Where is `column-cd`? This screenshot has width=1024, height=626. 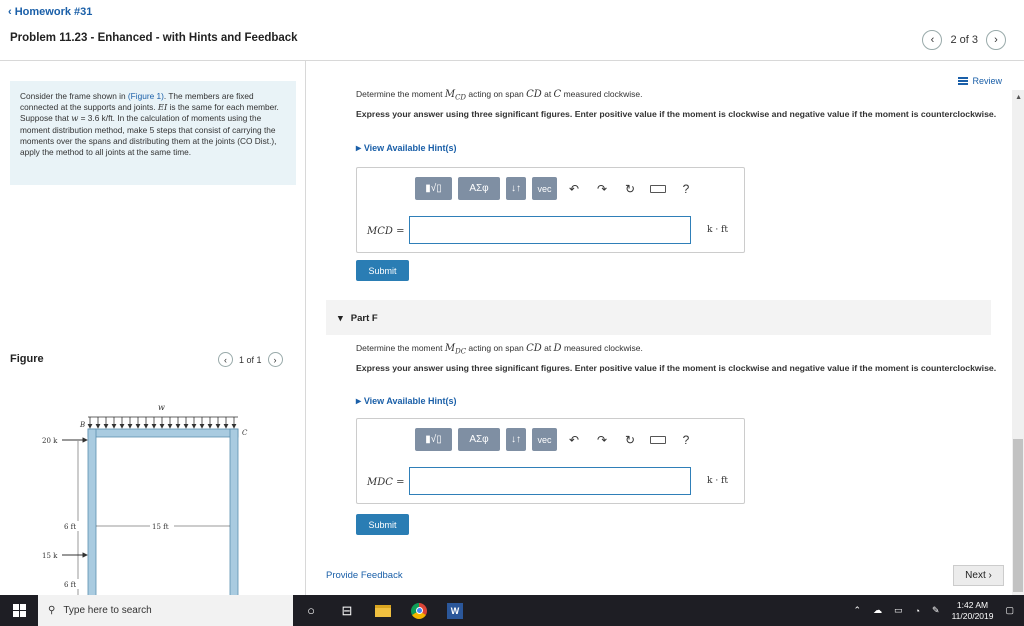 column-cd is located at coordinates (234, 514).